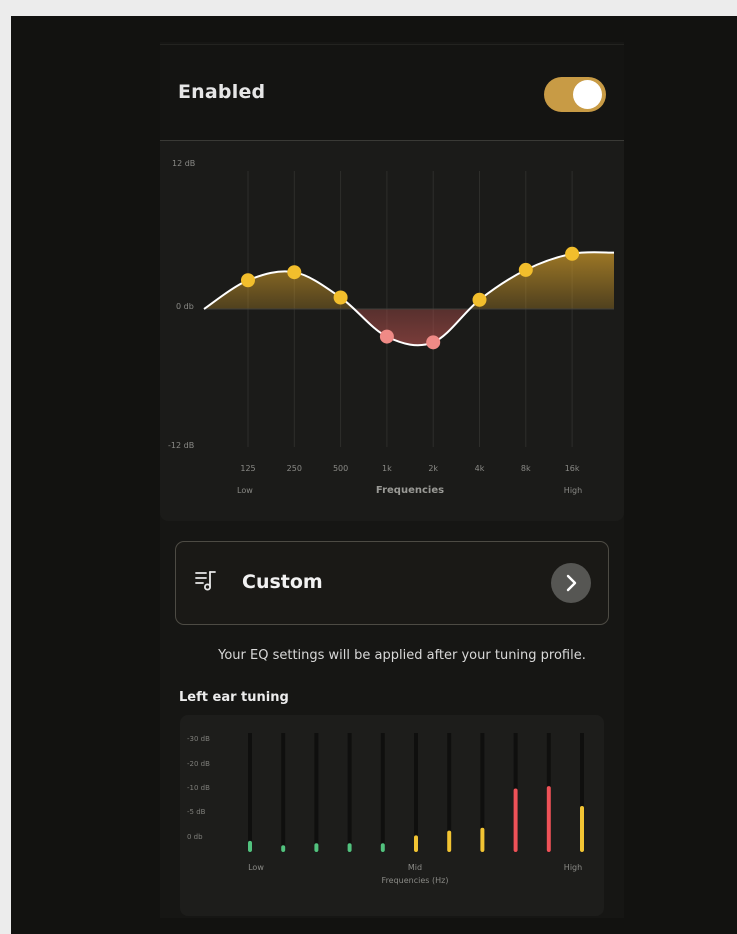  Describe the element at coordinates (415, 880) in the screenshot. I see `tune-x-title: Frequencies (Hz)` at that location.